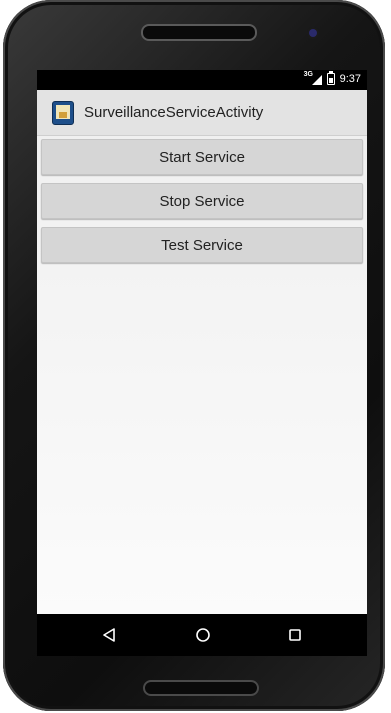 This screenshot has width=391, height=713. I want to click on stop-service-button: Stop Service, so click(202, 201).